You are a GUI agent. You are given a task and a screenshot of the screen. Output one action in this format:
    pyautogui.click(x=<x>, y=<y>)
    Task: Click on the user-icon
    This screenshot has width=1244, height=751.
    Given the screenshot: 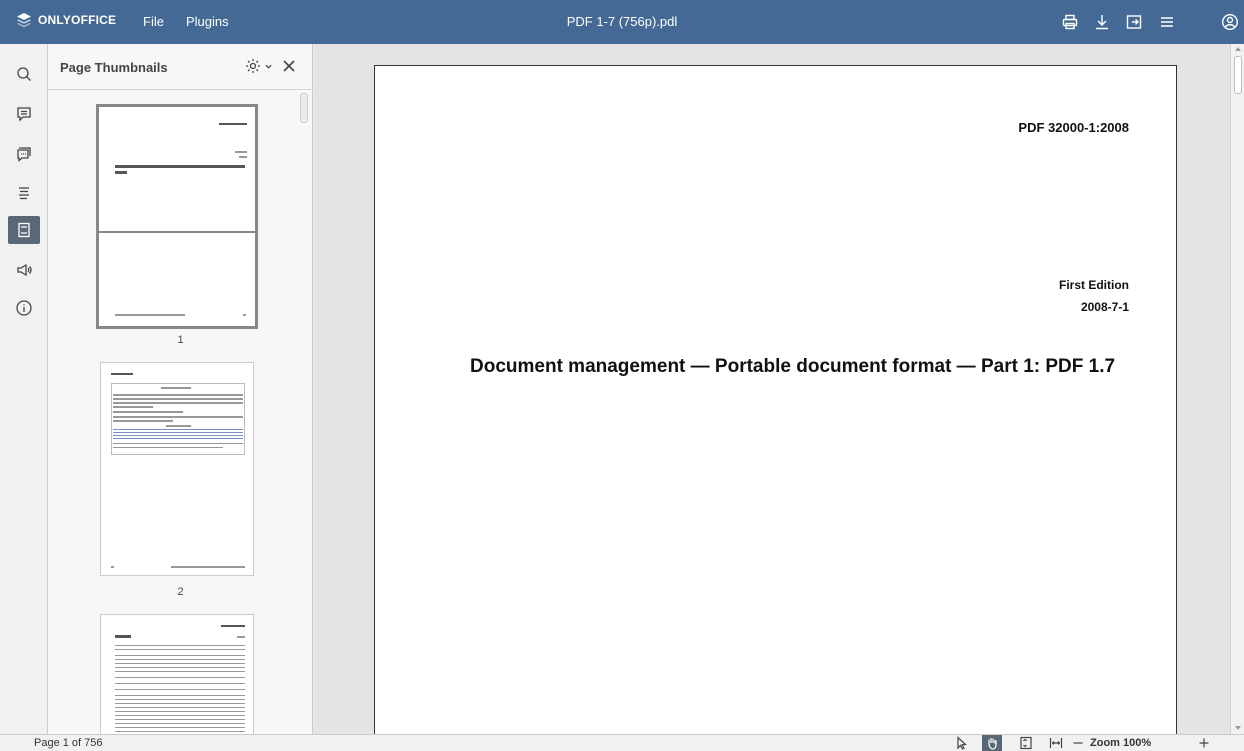 What is the action you would take?
    pyautogui.click(x=1230, y=22)
    